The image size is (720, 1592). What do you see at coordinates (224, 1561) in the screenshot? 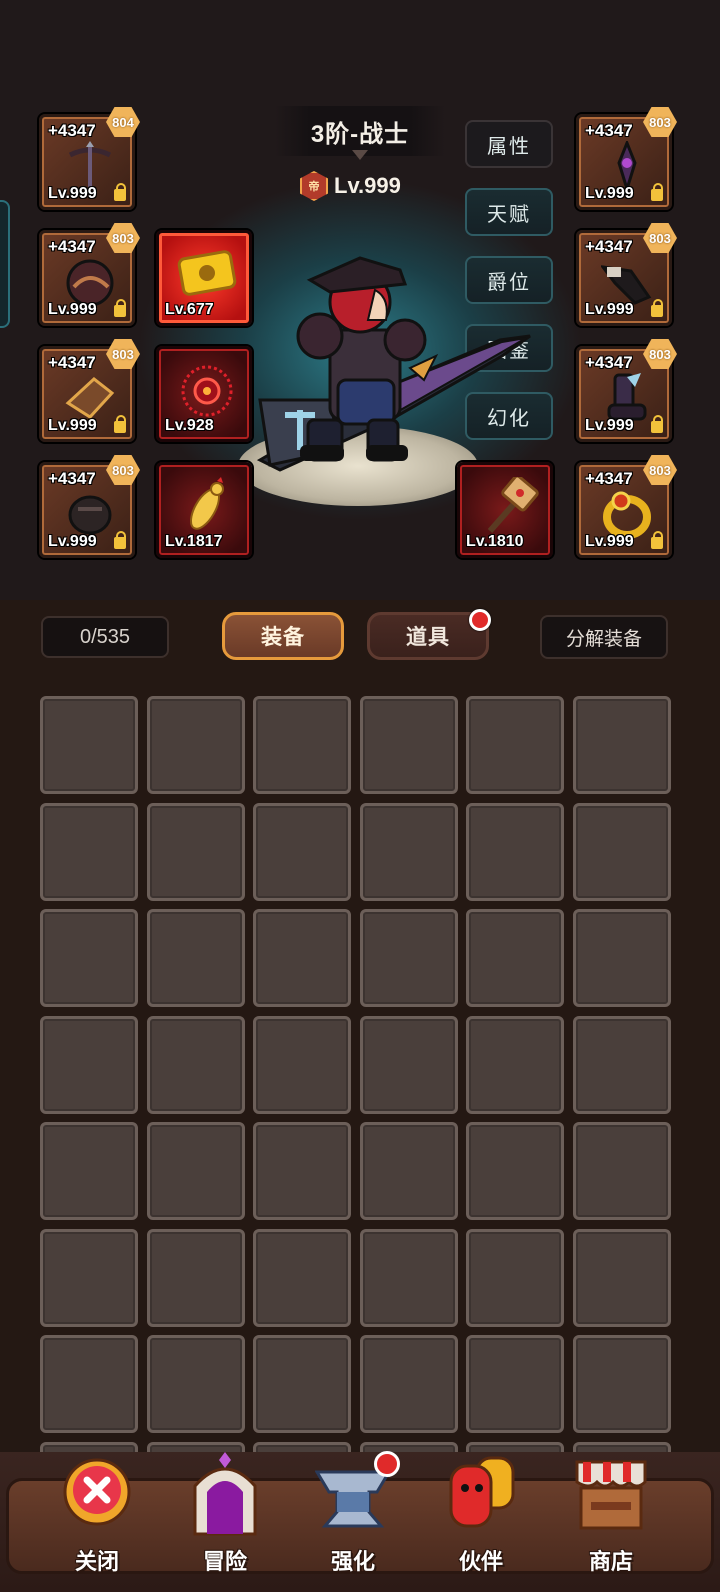
I see `nav-adventure-label: 冒险` at bounding box center [224, 1561].